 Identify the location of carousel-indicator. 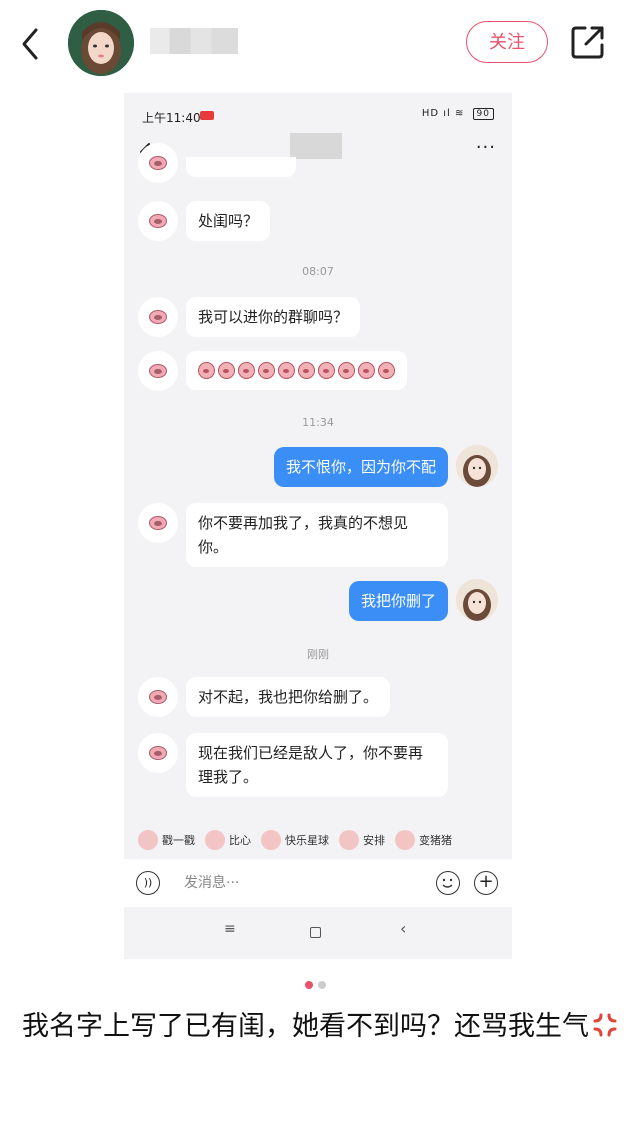
(318, 983).